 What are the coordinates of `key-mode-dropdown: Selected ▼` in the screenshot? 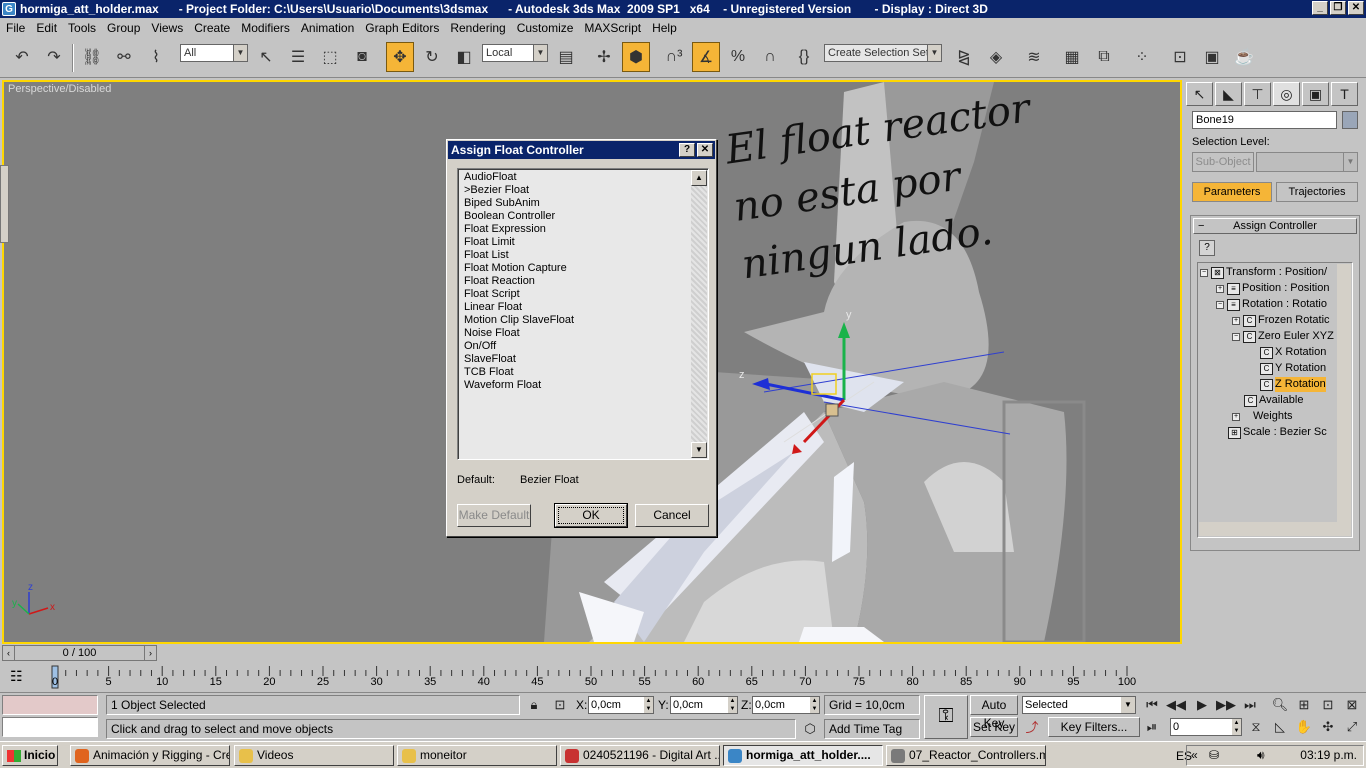 It's located at (1079, 705).